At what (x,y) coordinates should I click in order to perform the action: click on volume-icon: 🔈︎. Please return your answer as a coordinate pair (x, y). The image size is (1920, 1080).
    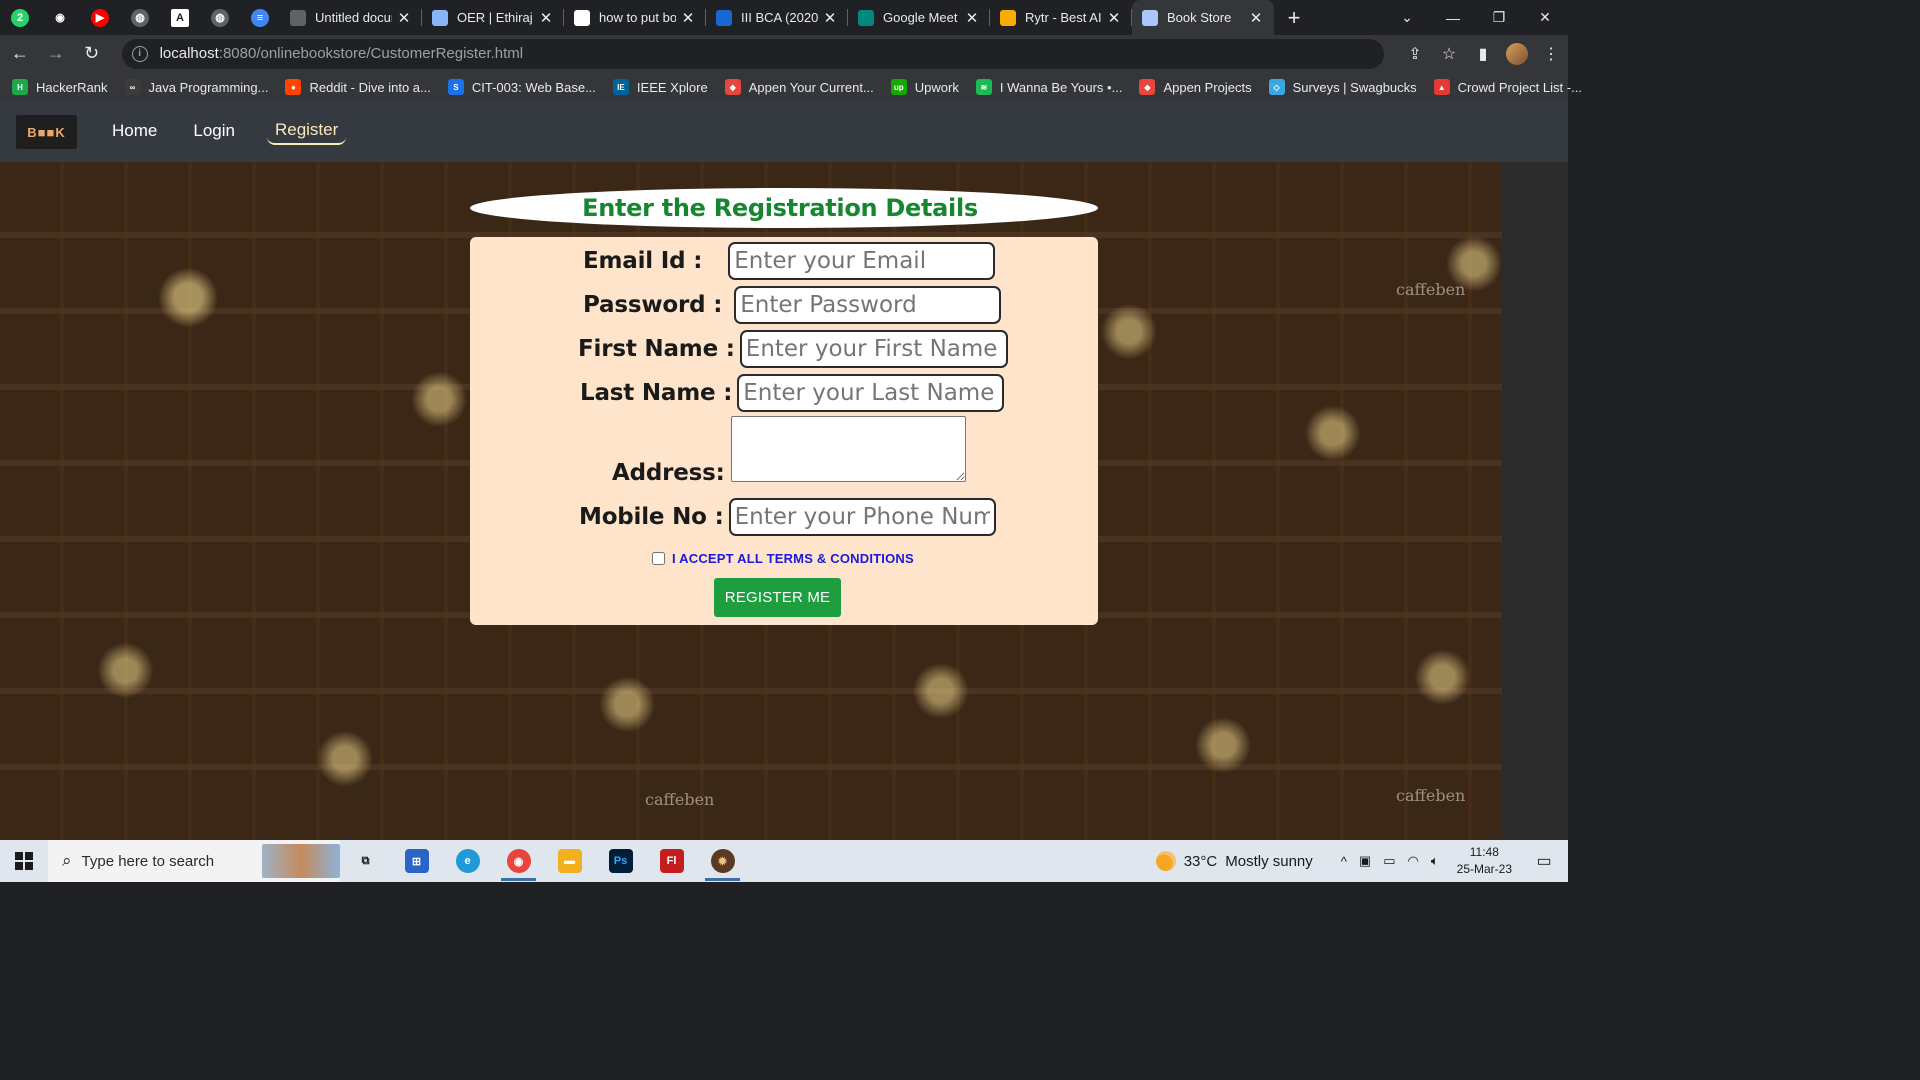
    Looking at the image, I should click on (1435, 861).